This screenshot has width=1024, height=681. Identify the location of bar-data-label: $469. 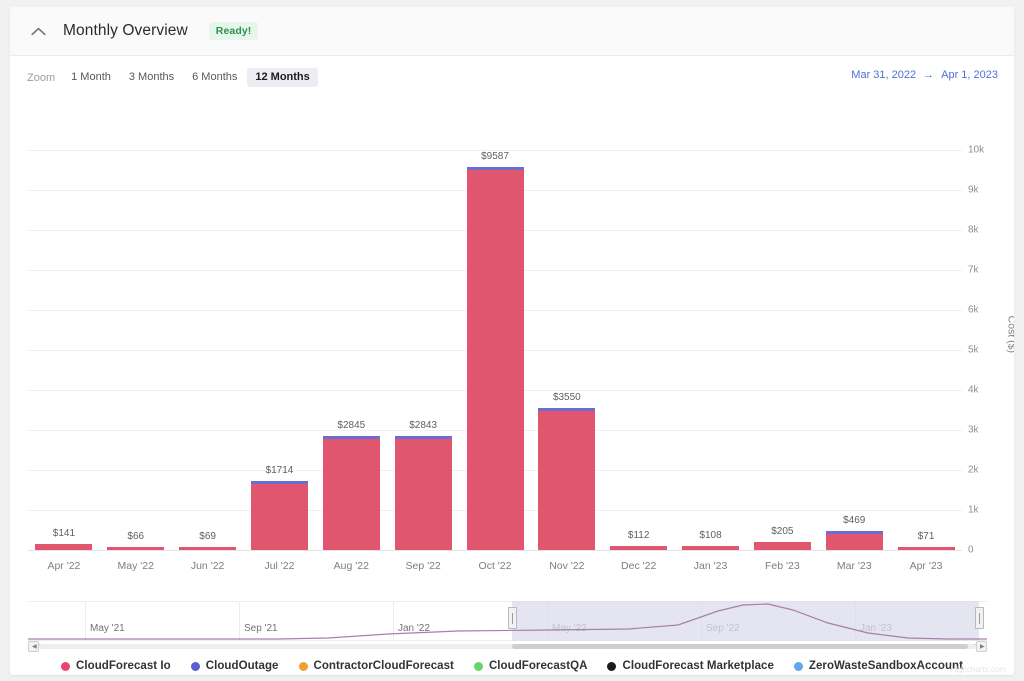
(854, 521).